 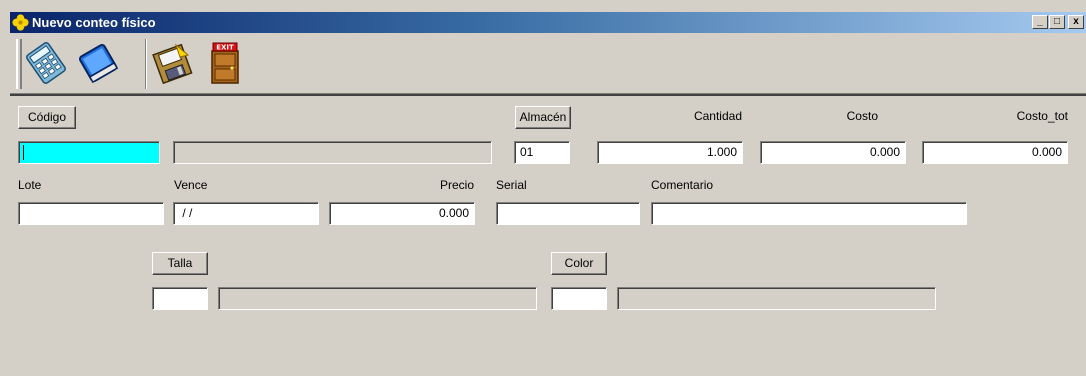 What do you see at coordinates (46, 63) in the screenshot?
I see `calculator-icon` at bounding box center [46, 63].